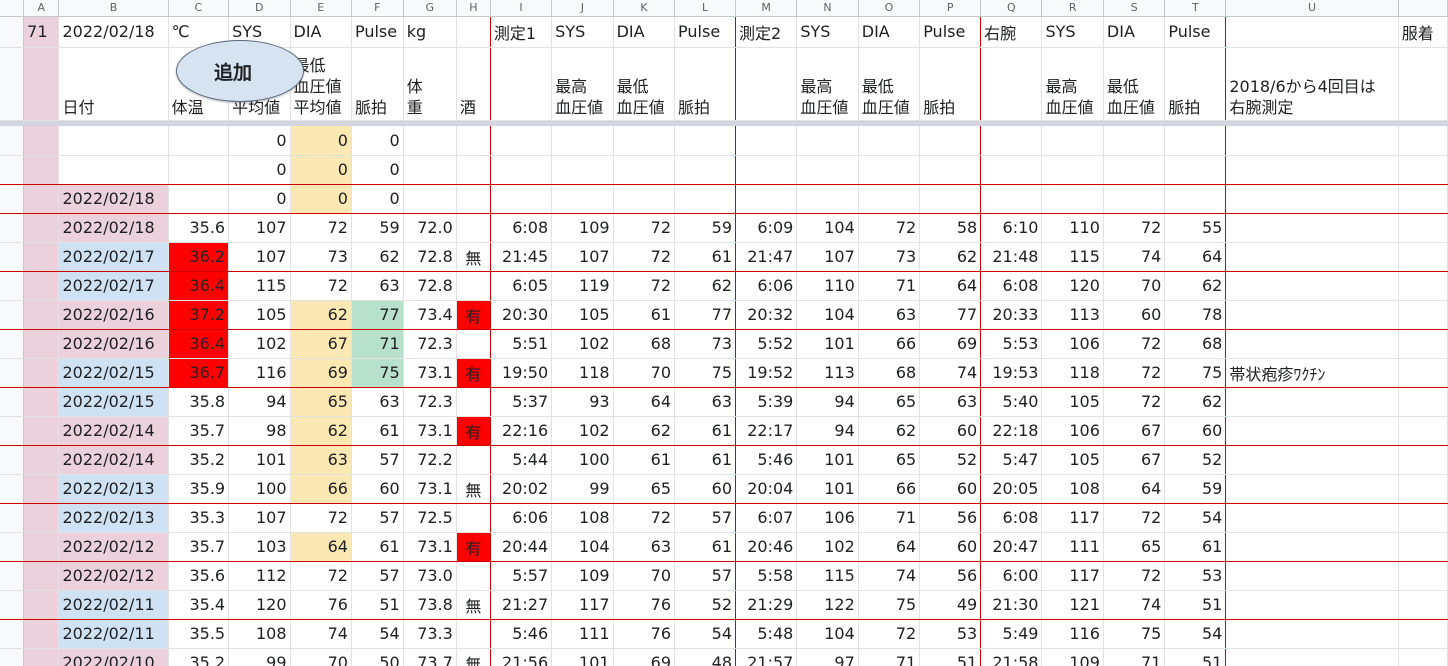  I want to click on sys1-cell: 117, so click(582, 605).